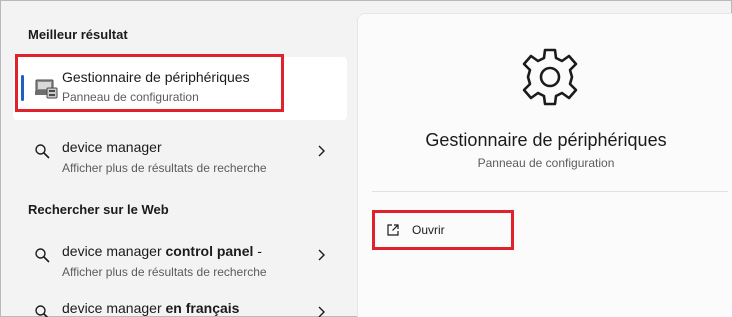 This screenshot has width=732, height=317. What do you see at coordinates (550, 77) in the screenshot?
I see `gear-icon` at bounding box center [550, 77].